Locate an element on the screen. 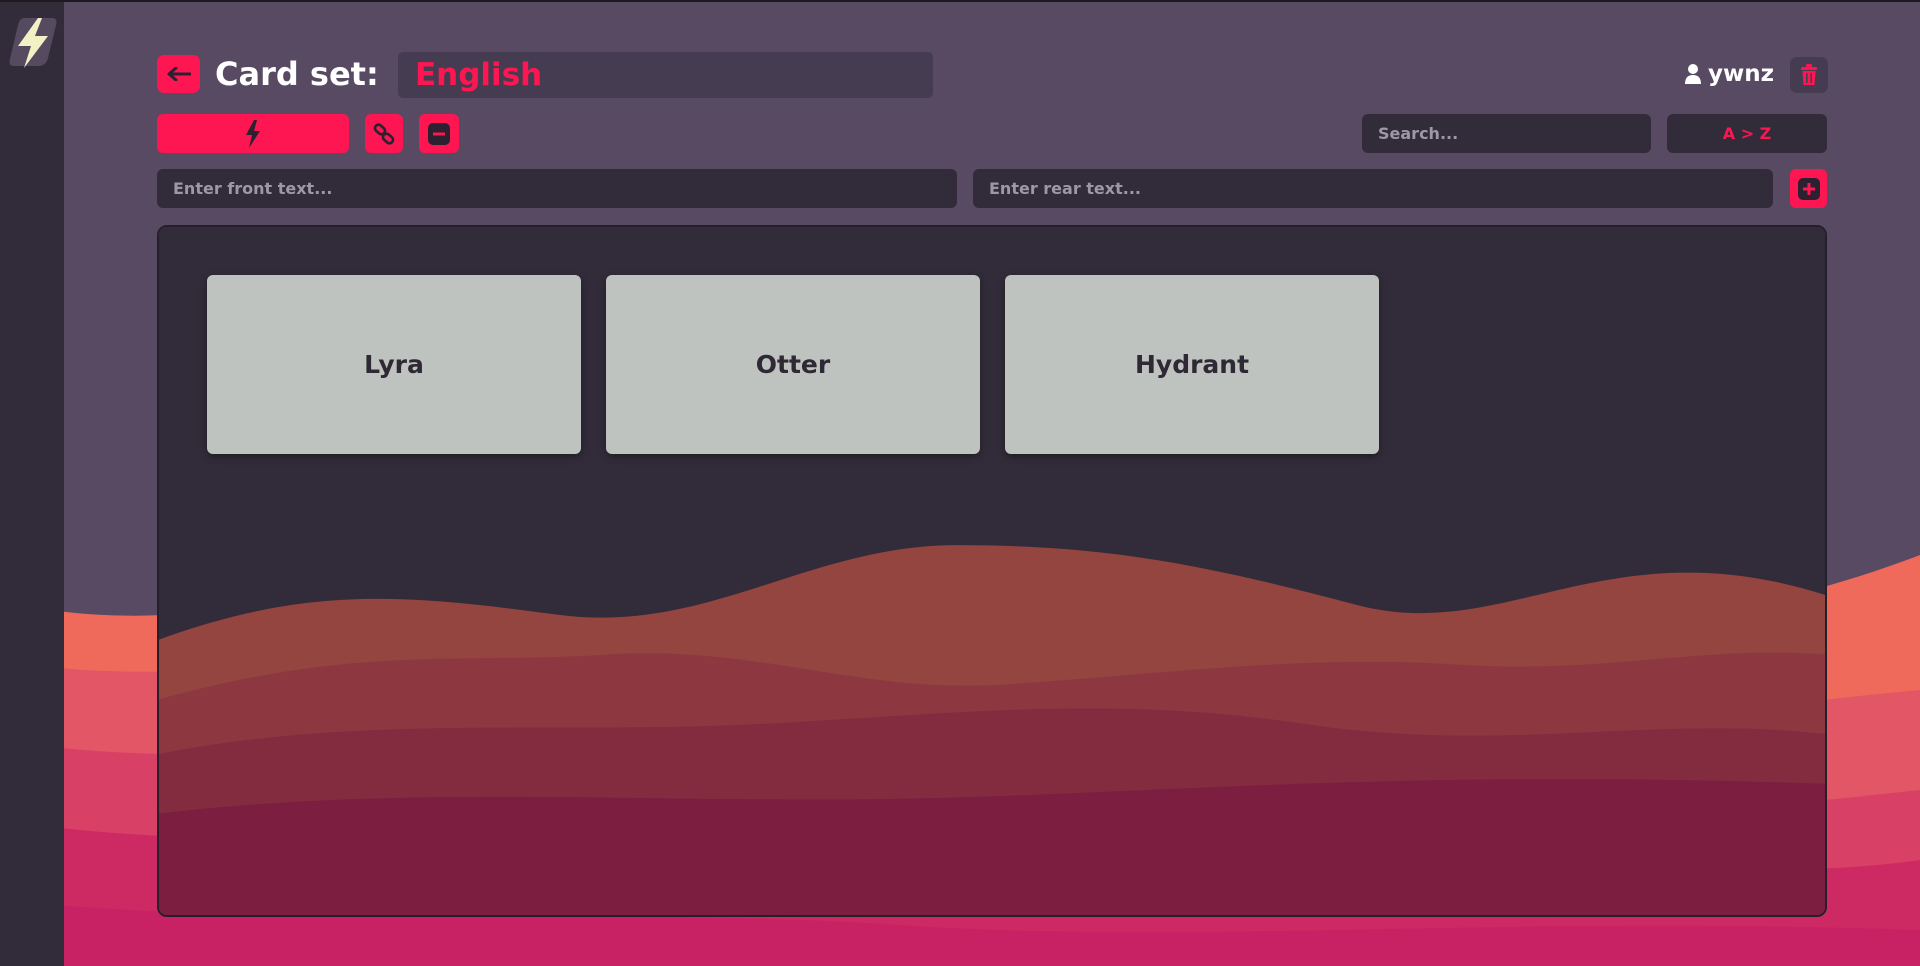  arrow-left-icon is located at coordinates (179, 74).